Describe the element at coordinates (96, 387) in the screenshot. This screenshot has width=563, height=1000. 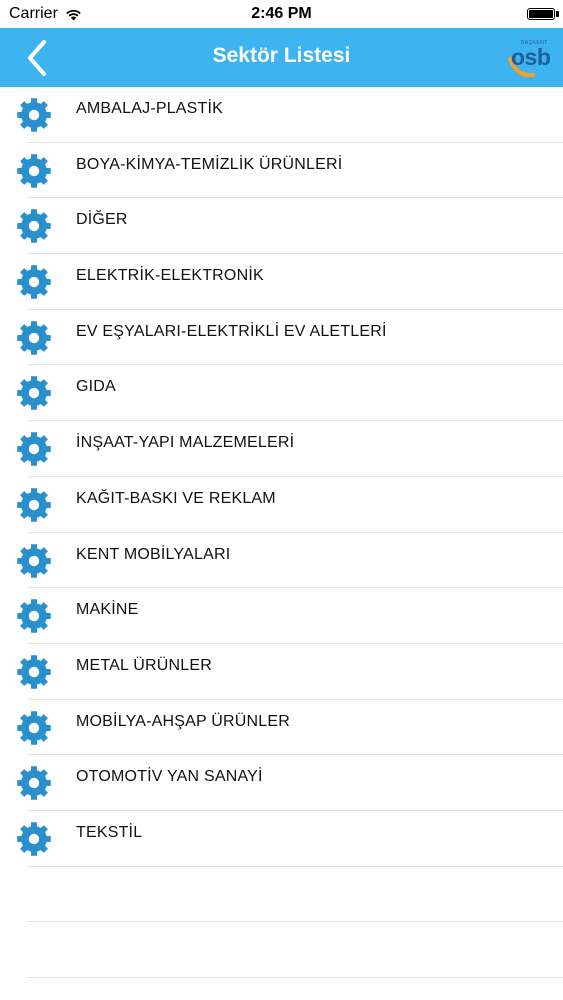
I see `sector-label: GIDA` at that location.